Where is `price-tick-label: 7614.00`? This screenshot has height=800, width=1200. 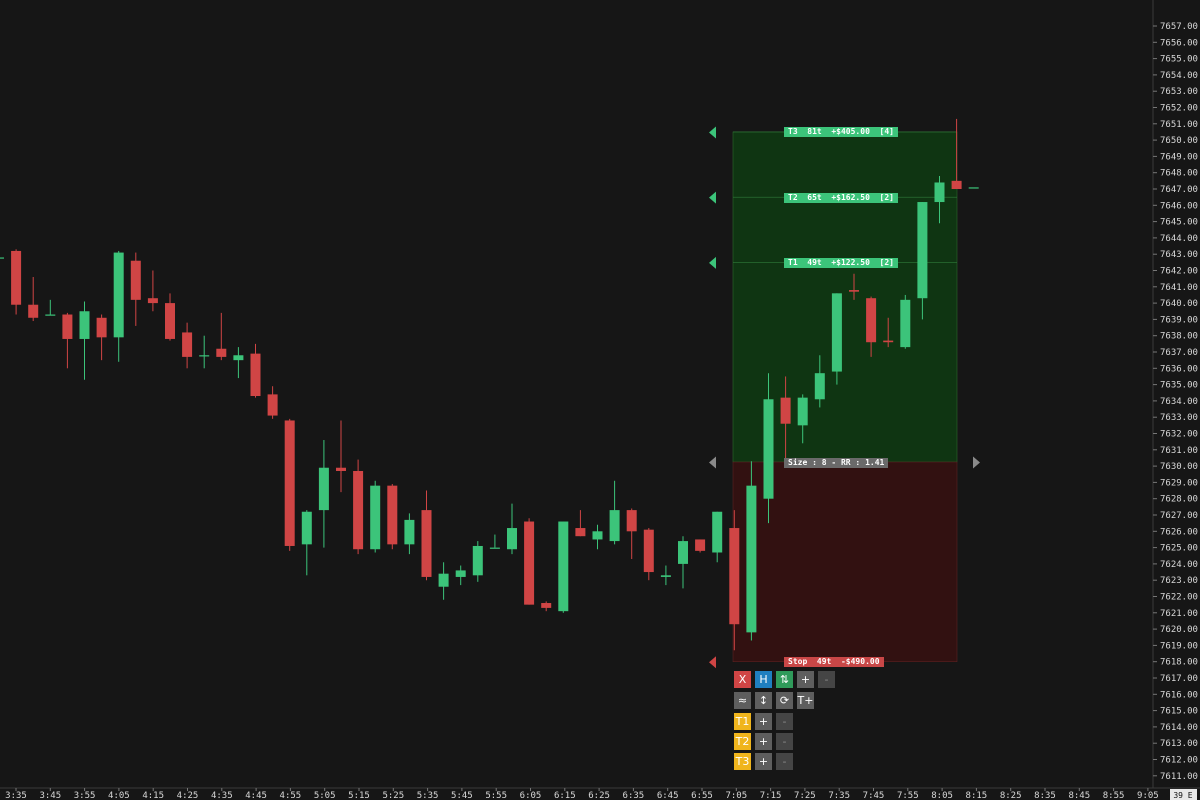
price-tick-label: 7614.00 is located at coordinates (1179, 728).